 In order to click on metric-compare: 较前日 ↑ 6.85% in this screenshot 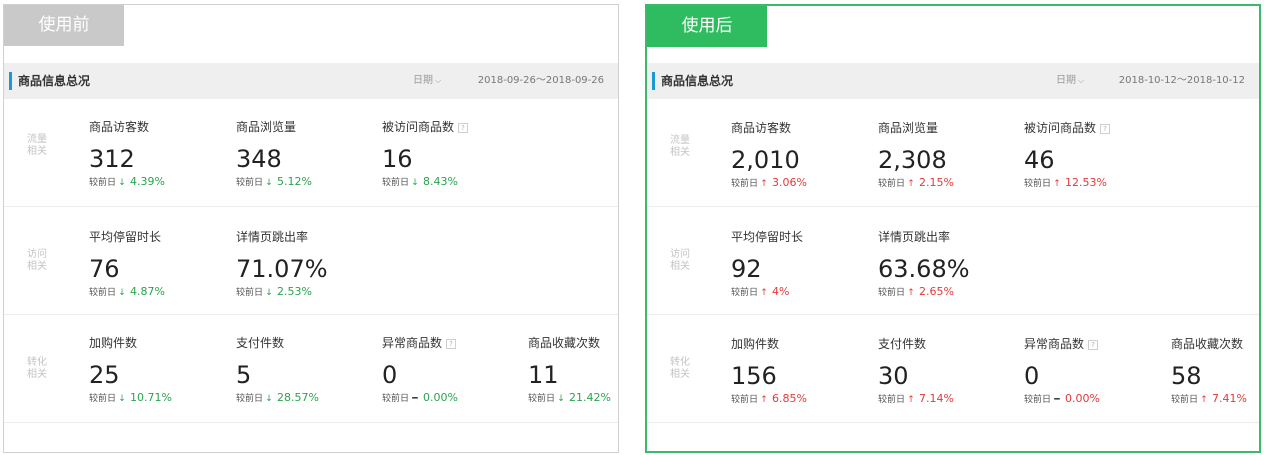, I will do `click(769, 398)`.